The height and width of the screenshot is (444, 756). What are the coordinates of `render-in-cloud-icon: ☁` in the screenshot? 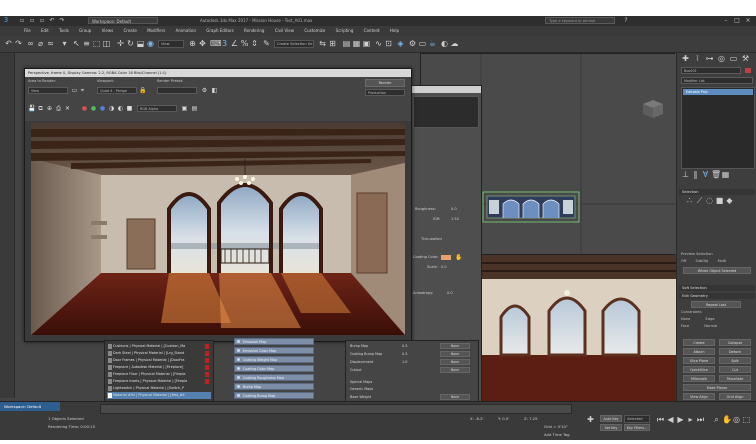 It's located at (454, 44).